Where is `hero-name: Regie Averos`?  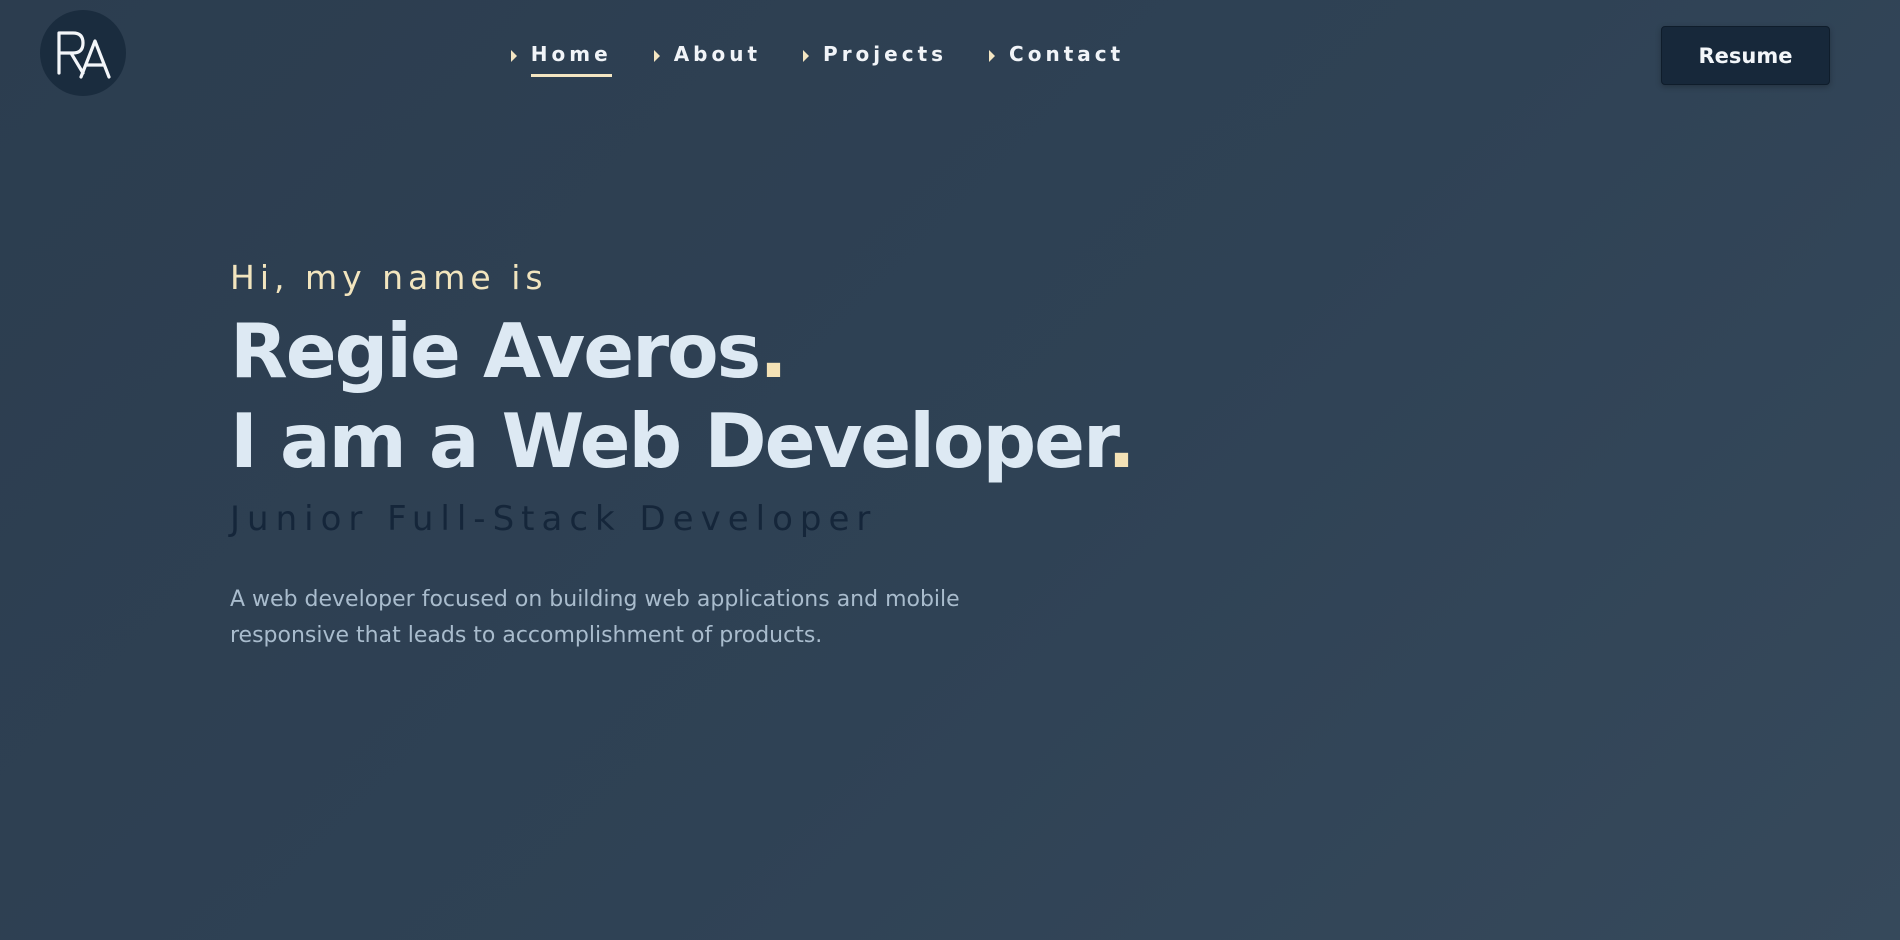
hero-name: Regie Averos is located at coordinates (495, 351).